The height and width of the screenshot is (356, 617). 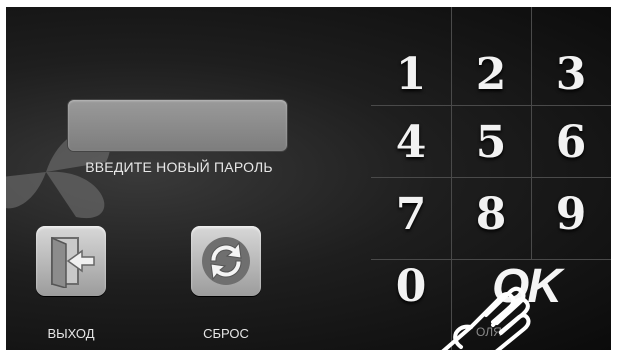 I want to click on key-5: 5, so click(x=491, y=142).